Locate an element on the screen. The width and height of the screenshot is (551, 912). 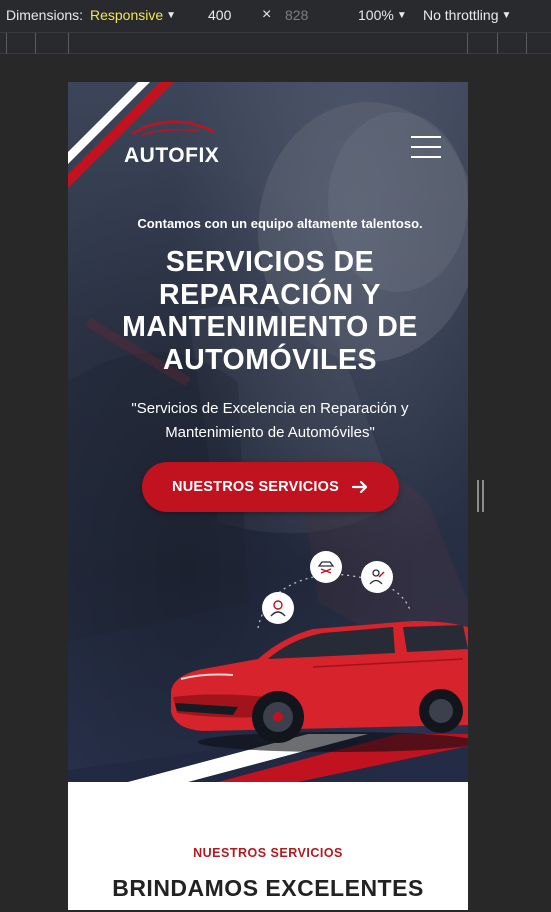
zoom-dropdown: 100% ▼ is located at coordinates (382, 15).